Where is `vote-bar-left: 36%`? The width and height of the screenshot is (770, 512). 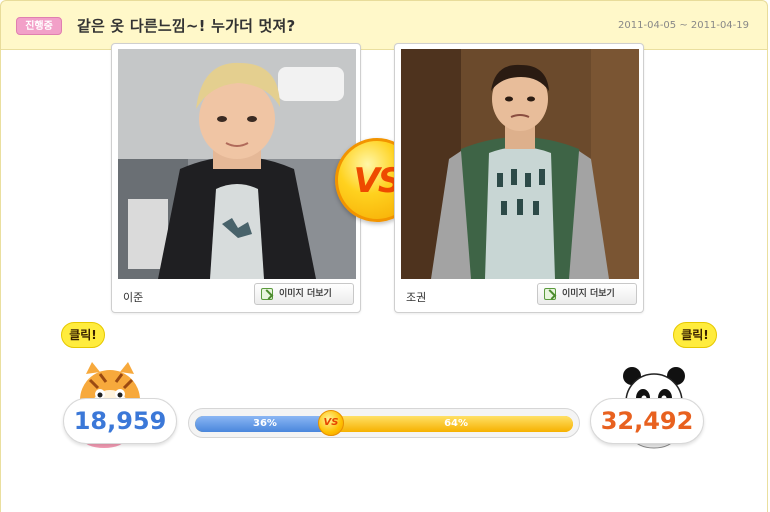
vote-bar-left: 36% is located at coordinates (263, 424).